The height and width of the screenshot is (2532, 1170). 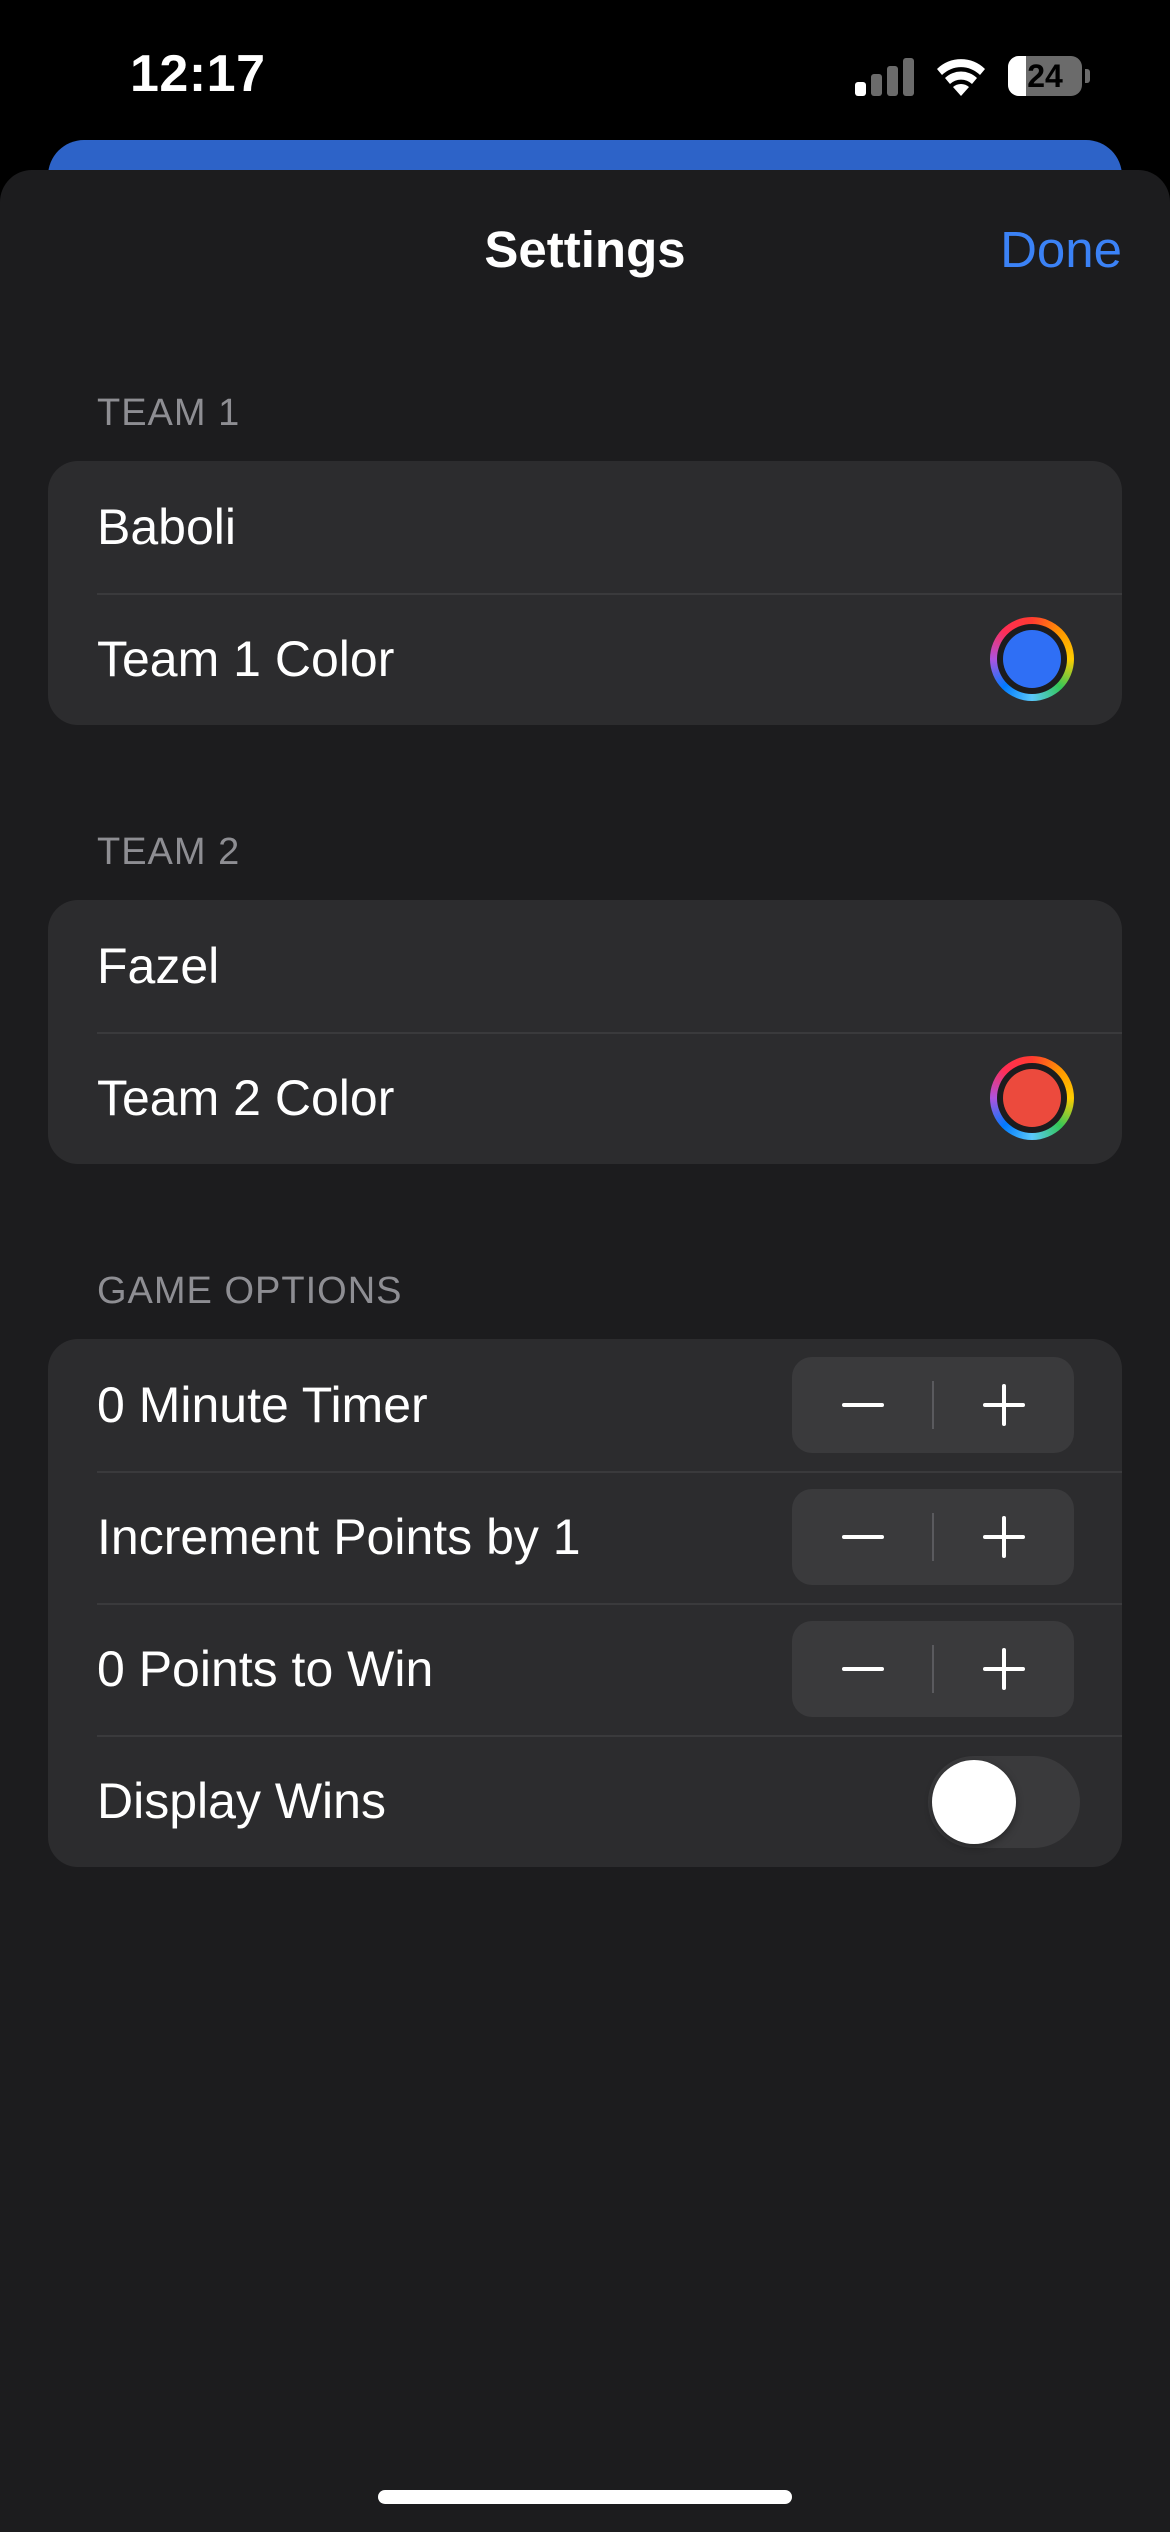 What do you see at coordinates (585, 1098) in the screenshot?
I see `team-2-color-row: Team 2 Color` at bounding box center [585, 1098].